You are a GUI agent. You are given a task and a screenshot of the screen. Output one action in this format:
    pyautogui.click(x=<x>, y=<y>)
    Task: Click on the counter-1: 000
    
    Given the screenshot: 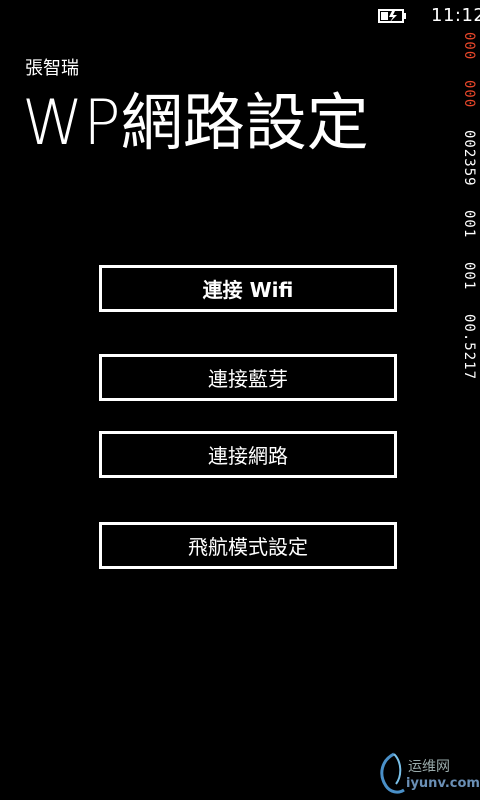 What is the action you would take?
    pyautogui.click(x=469, y=46)
    